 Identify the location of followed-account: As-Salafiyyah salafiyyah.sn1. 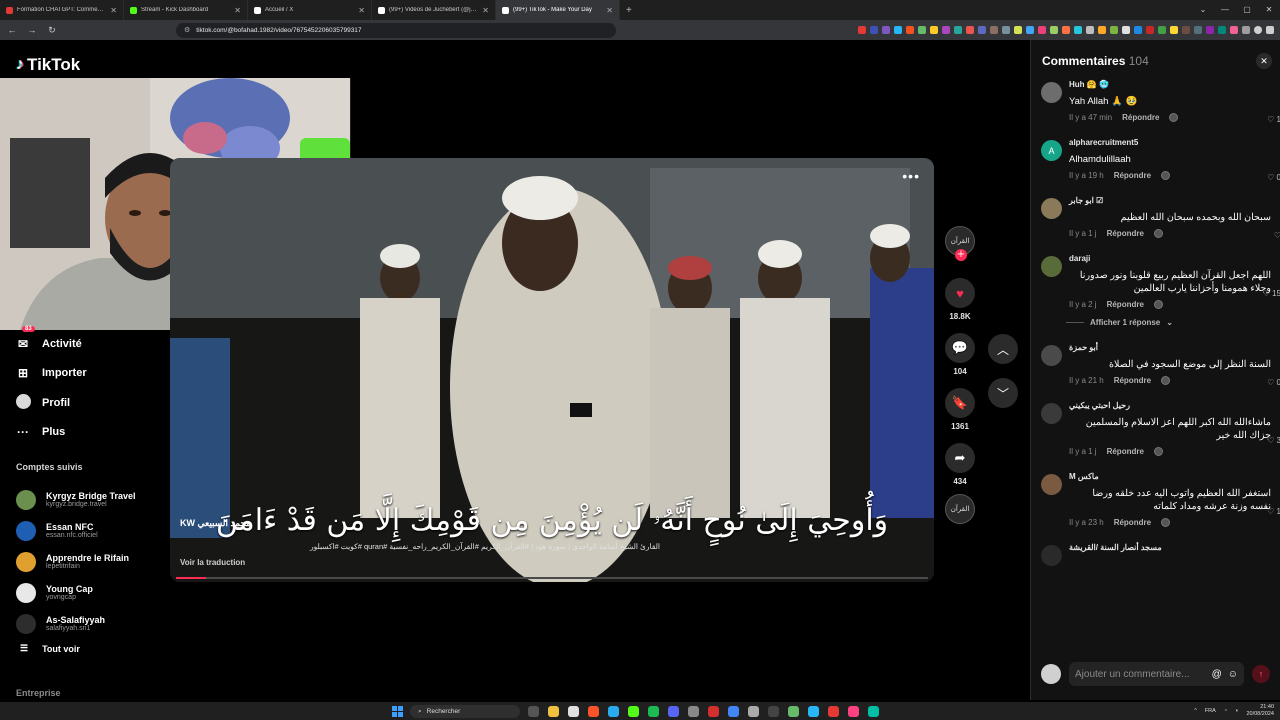
(96, 623).